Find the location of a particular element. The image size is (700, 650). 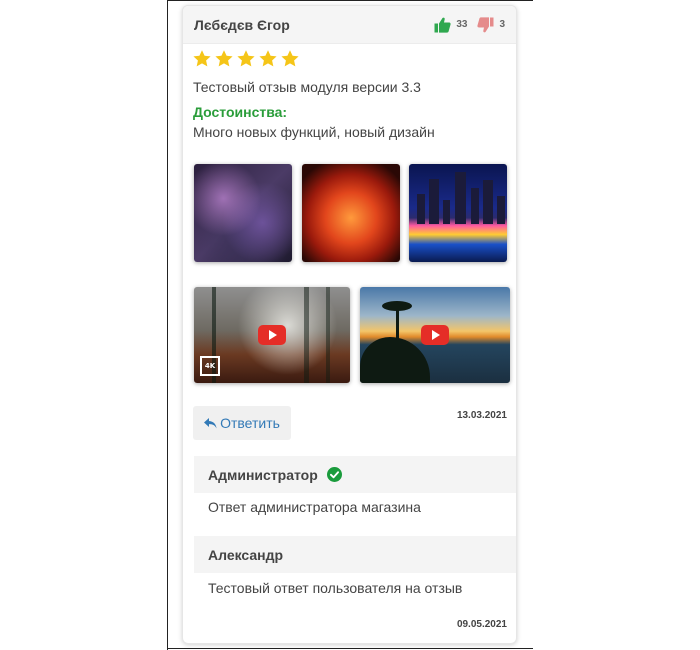

video-thumbnail-coast is located at coordinates (435, 335).